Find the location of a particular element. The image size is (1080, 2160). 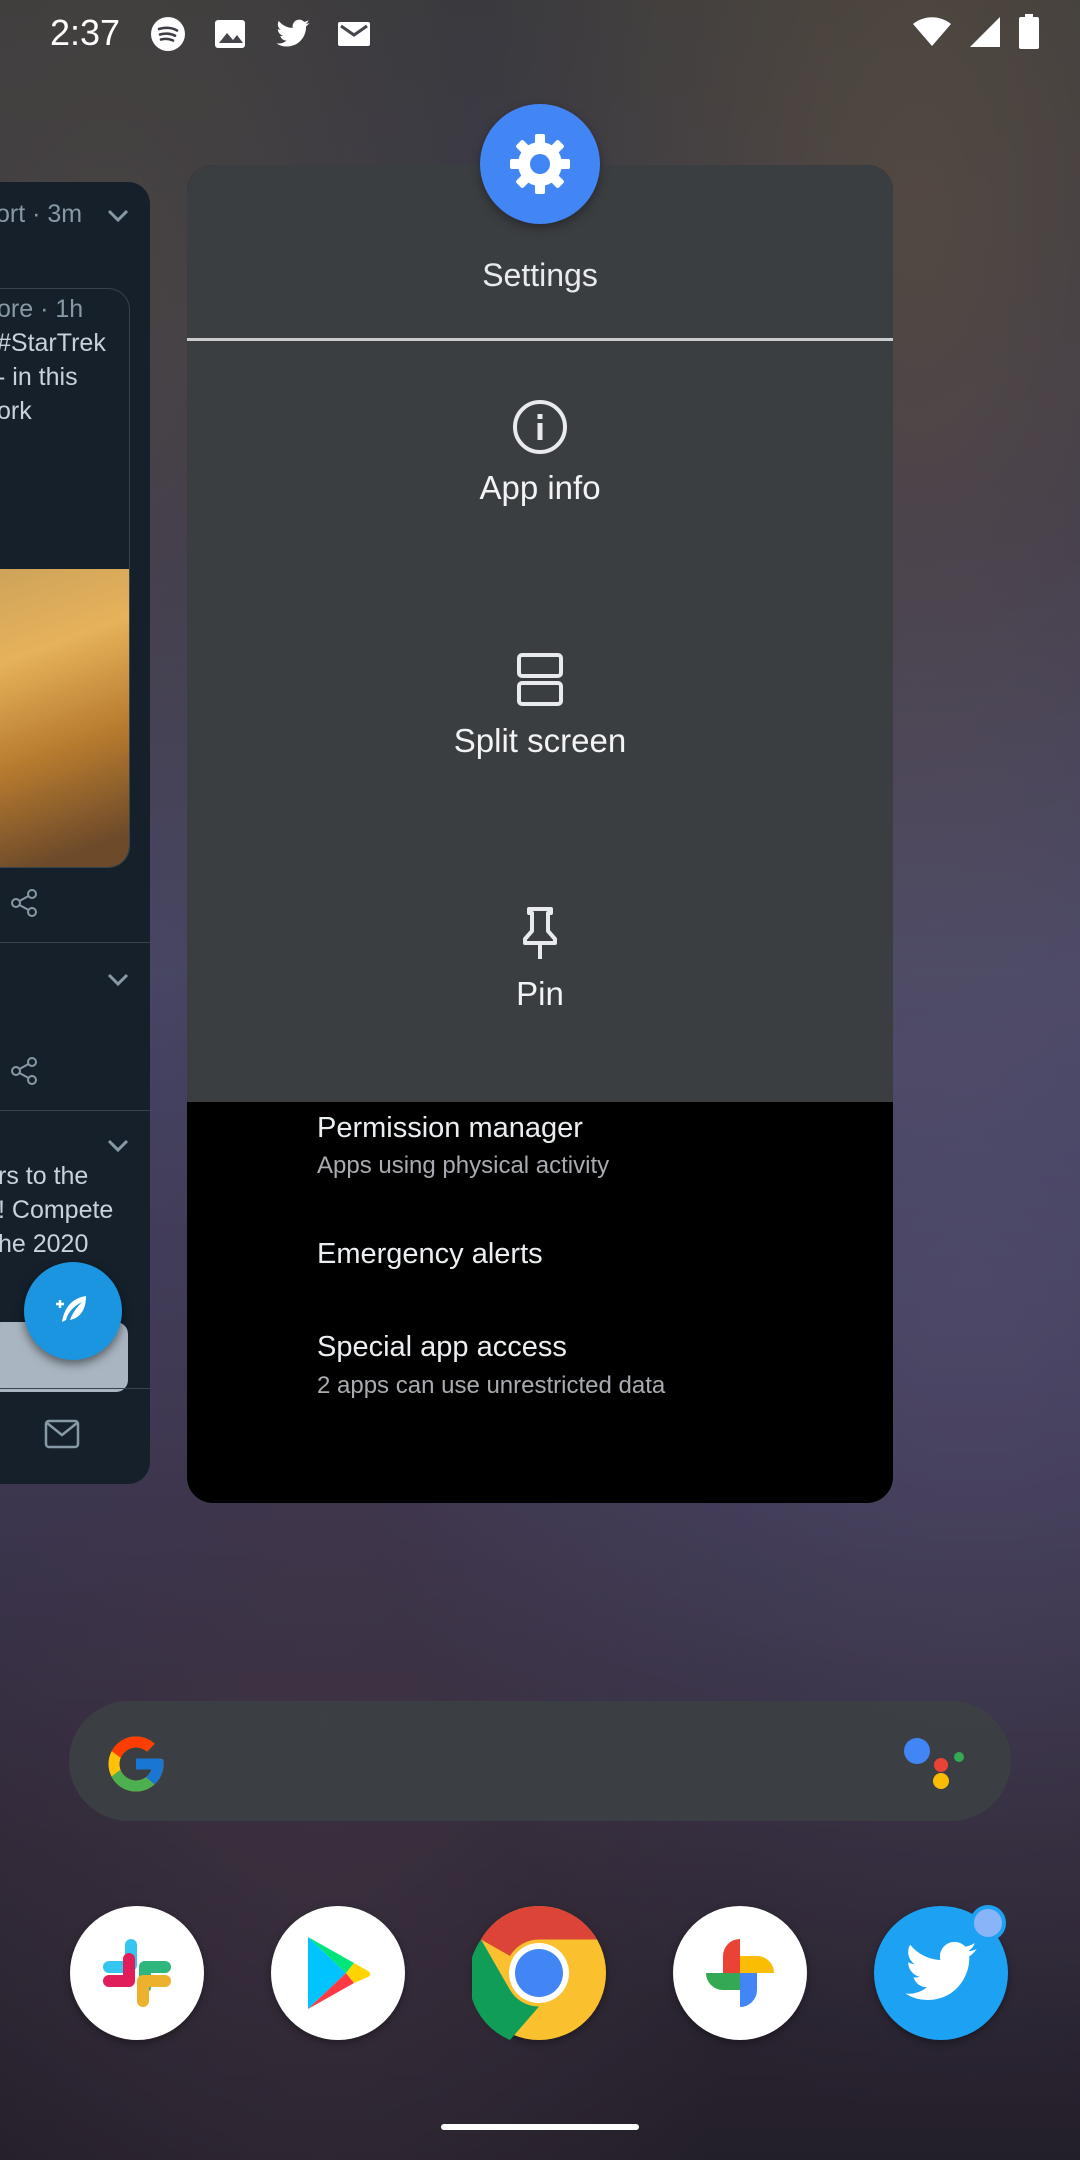

signal-icon is located at coordinates (985, 32).